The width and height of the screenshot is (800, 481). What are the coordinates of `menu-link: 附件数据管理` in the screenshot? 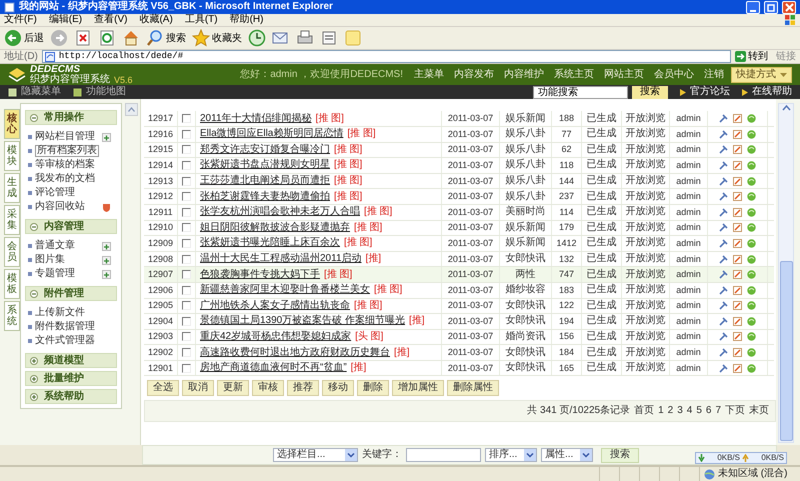 It's located at (65, 327).